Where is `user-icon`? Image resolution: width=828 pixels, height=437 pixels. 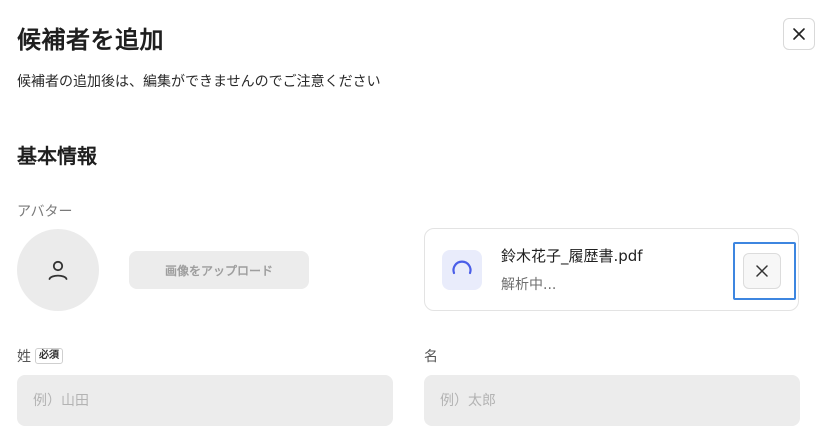
user-icon is located at coordinates (58, 270).